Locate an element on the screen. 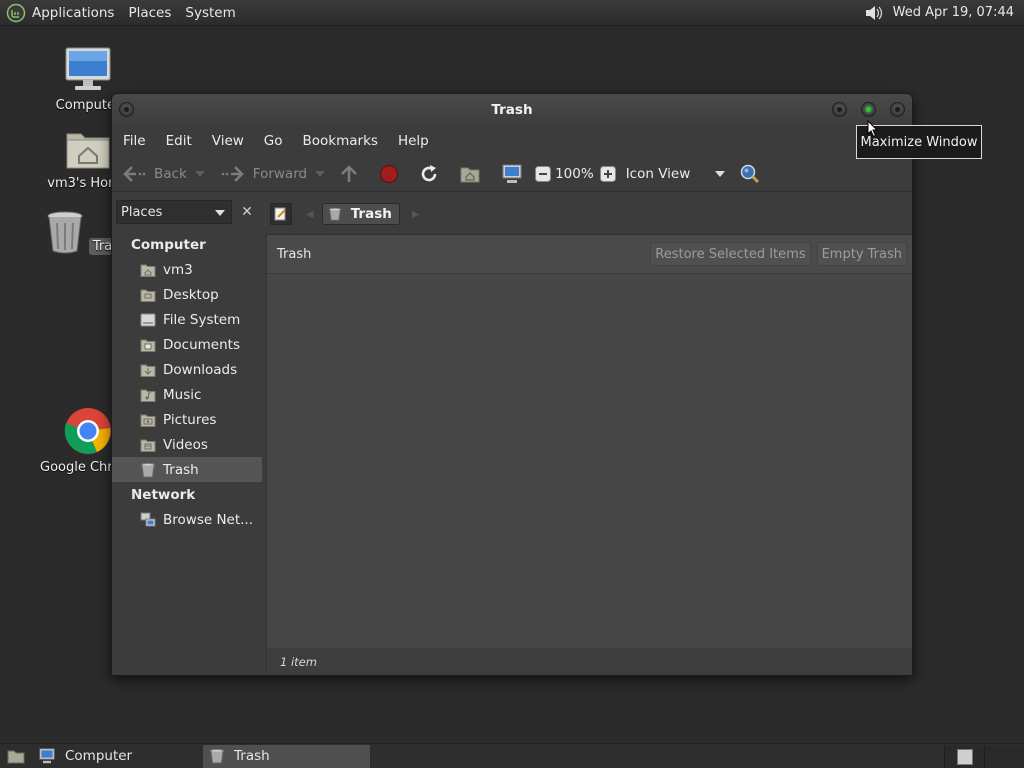  search-button is located at coordinates (750, 174).